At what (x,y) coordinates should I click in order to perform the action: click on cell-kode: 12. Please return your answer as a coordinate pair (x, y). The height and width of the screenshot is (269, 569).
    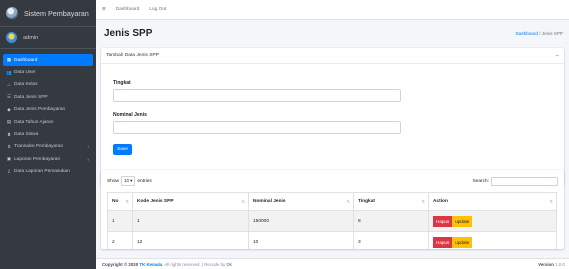
    Looking at the image, I should click on (190, 240).